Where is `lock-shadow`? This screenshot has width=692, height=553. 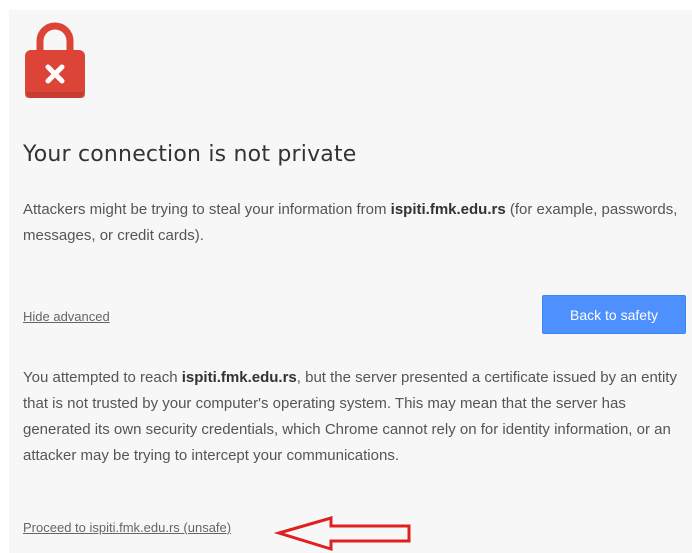
lock-shadow is located at coordinates (55, 95).